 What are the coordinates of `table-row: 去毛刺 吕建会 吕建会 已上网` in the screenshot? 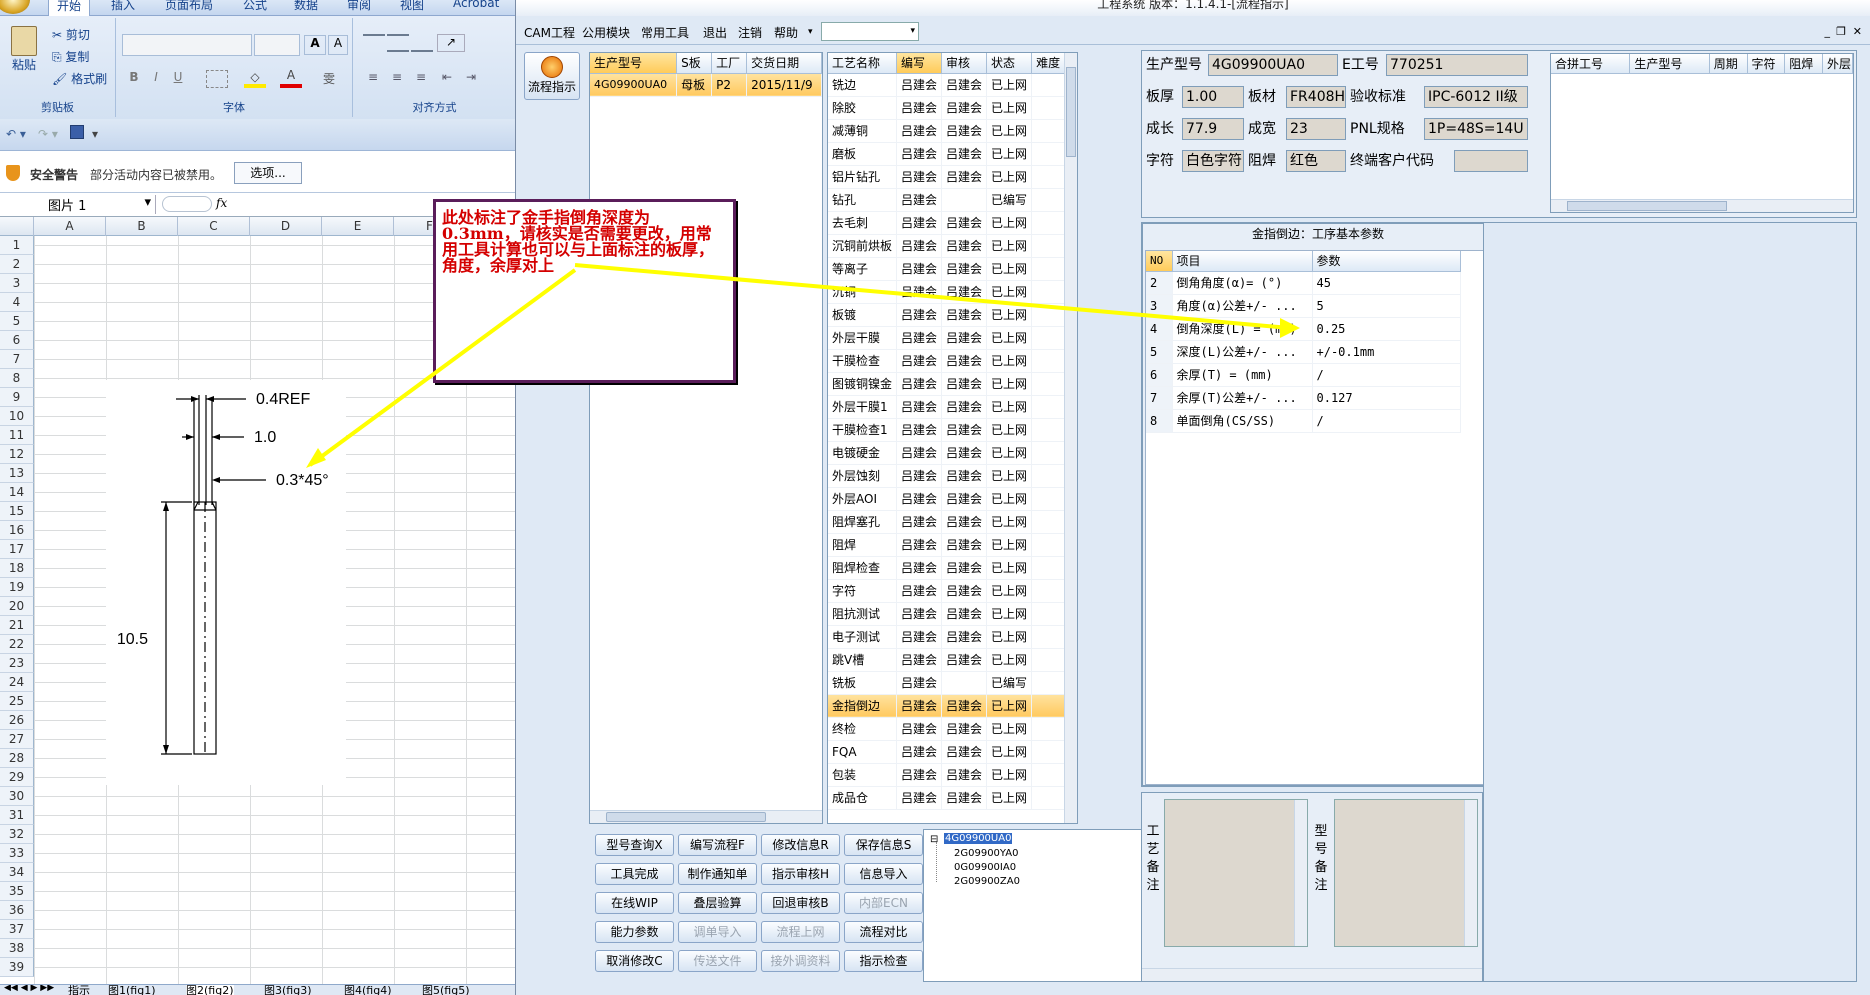 It's located at (947, 223).